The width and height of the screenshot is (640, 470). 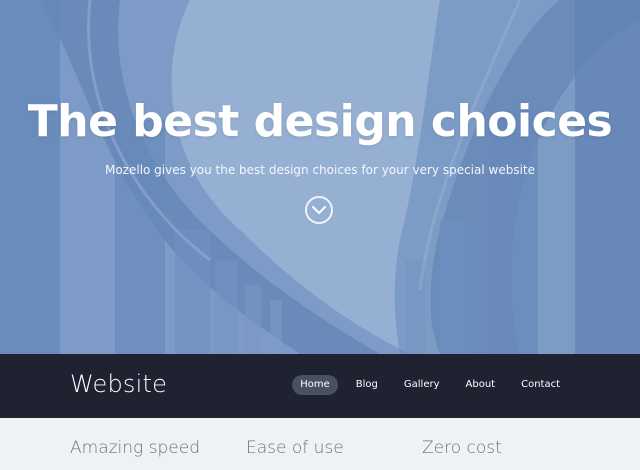 I want to click on nav-item-contact: Contact, so click(x=540, y=385).